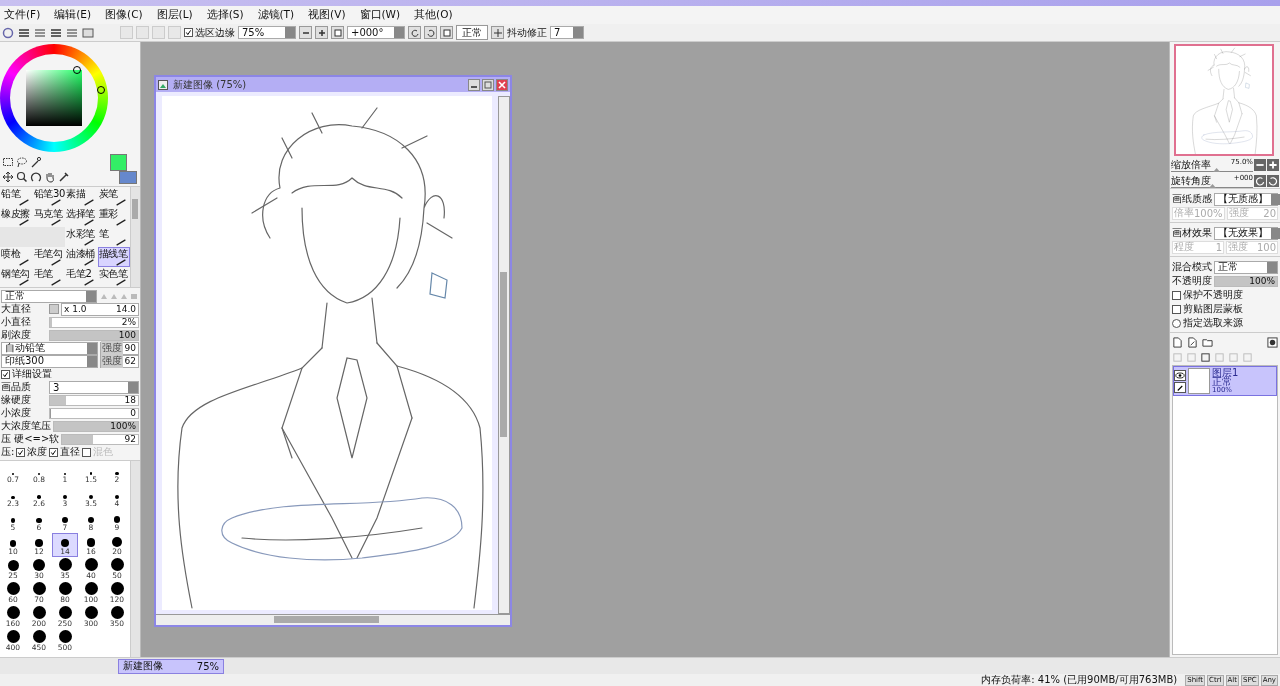 The width and height of the screenshot is (1280, 686). Describe the element at coordinates (113, 257) in the screenshot. I see `brush-tool: 描线笔` at that location.